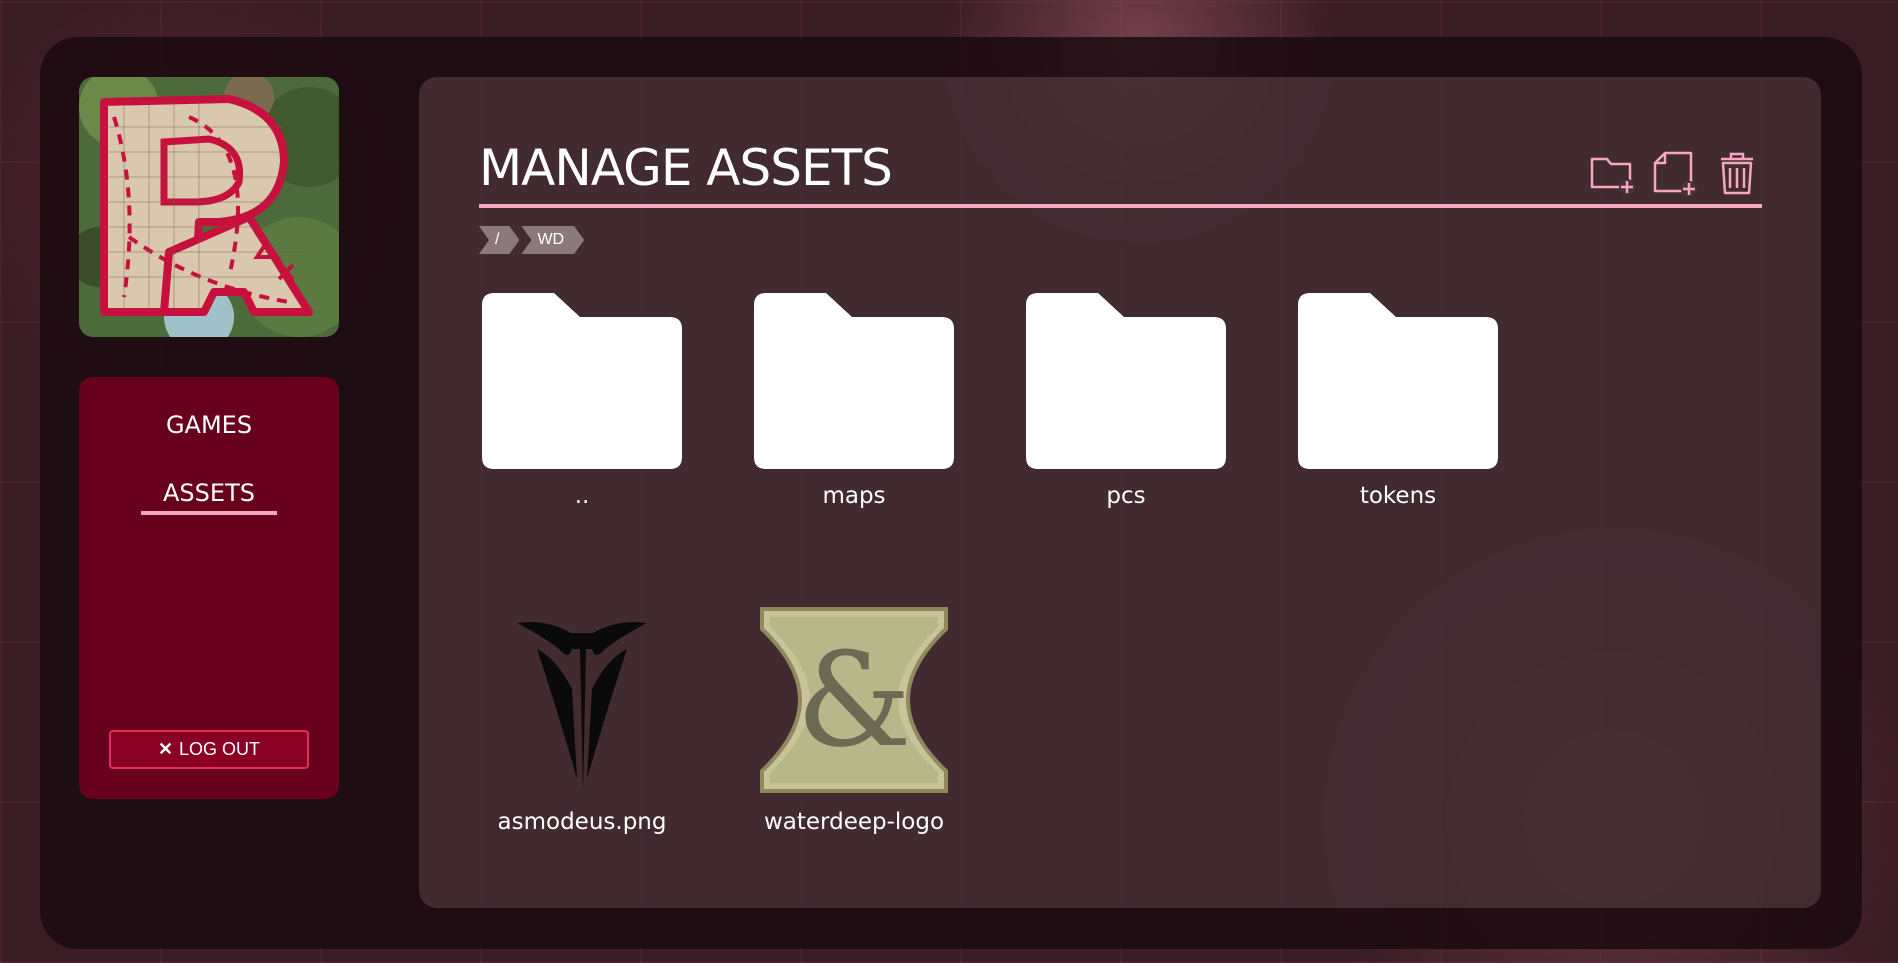 Image resolution: width=1898 pixels, height=963 pixels. Describe the element at coordinates (582, 496) in the screenshot. I see `folder-name: ..` at that location.